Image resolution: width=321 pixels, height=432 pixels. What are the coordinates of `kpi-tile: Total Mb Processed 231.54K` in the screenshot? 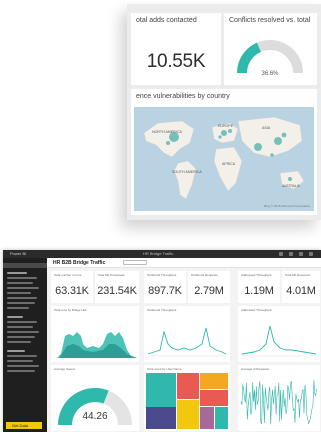 It's located at (117, 287).